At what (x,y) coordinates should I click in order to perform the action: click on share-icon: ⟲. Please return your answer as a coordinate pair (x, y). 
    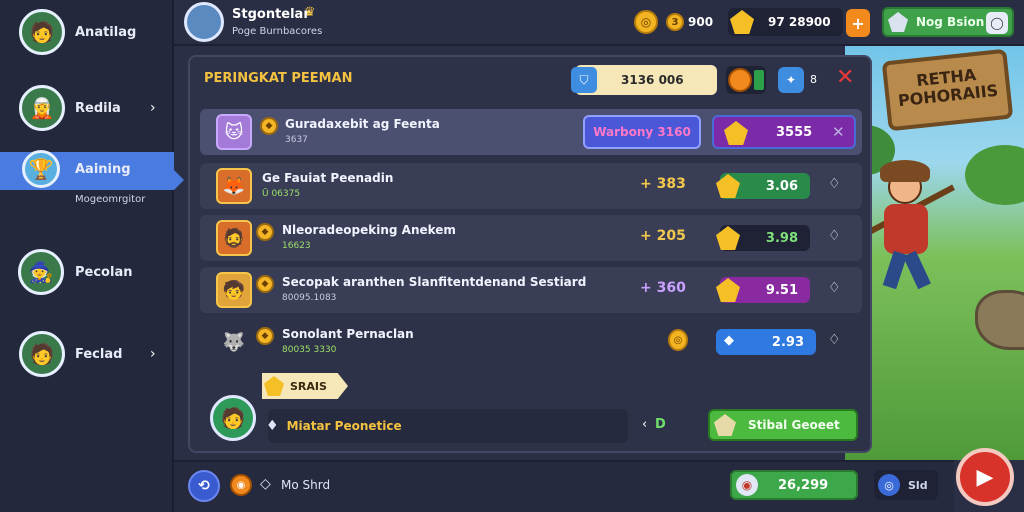
    Looking at the image, I should click on (204, 486).